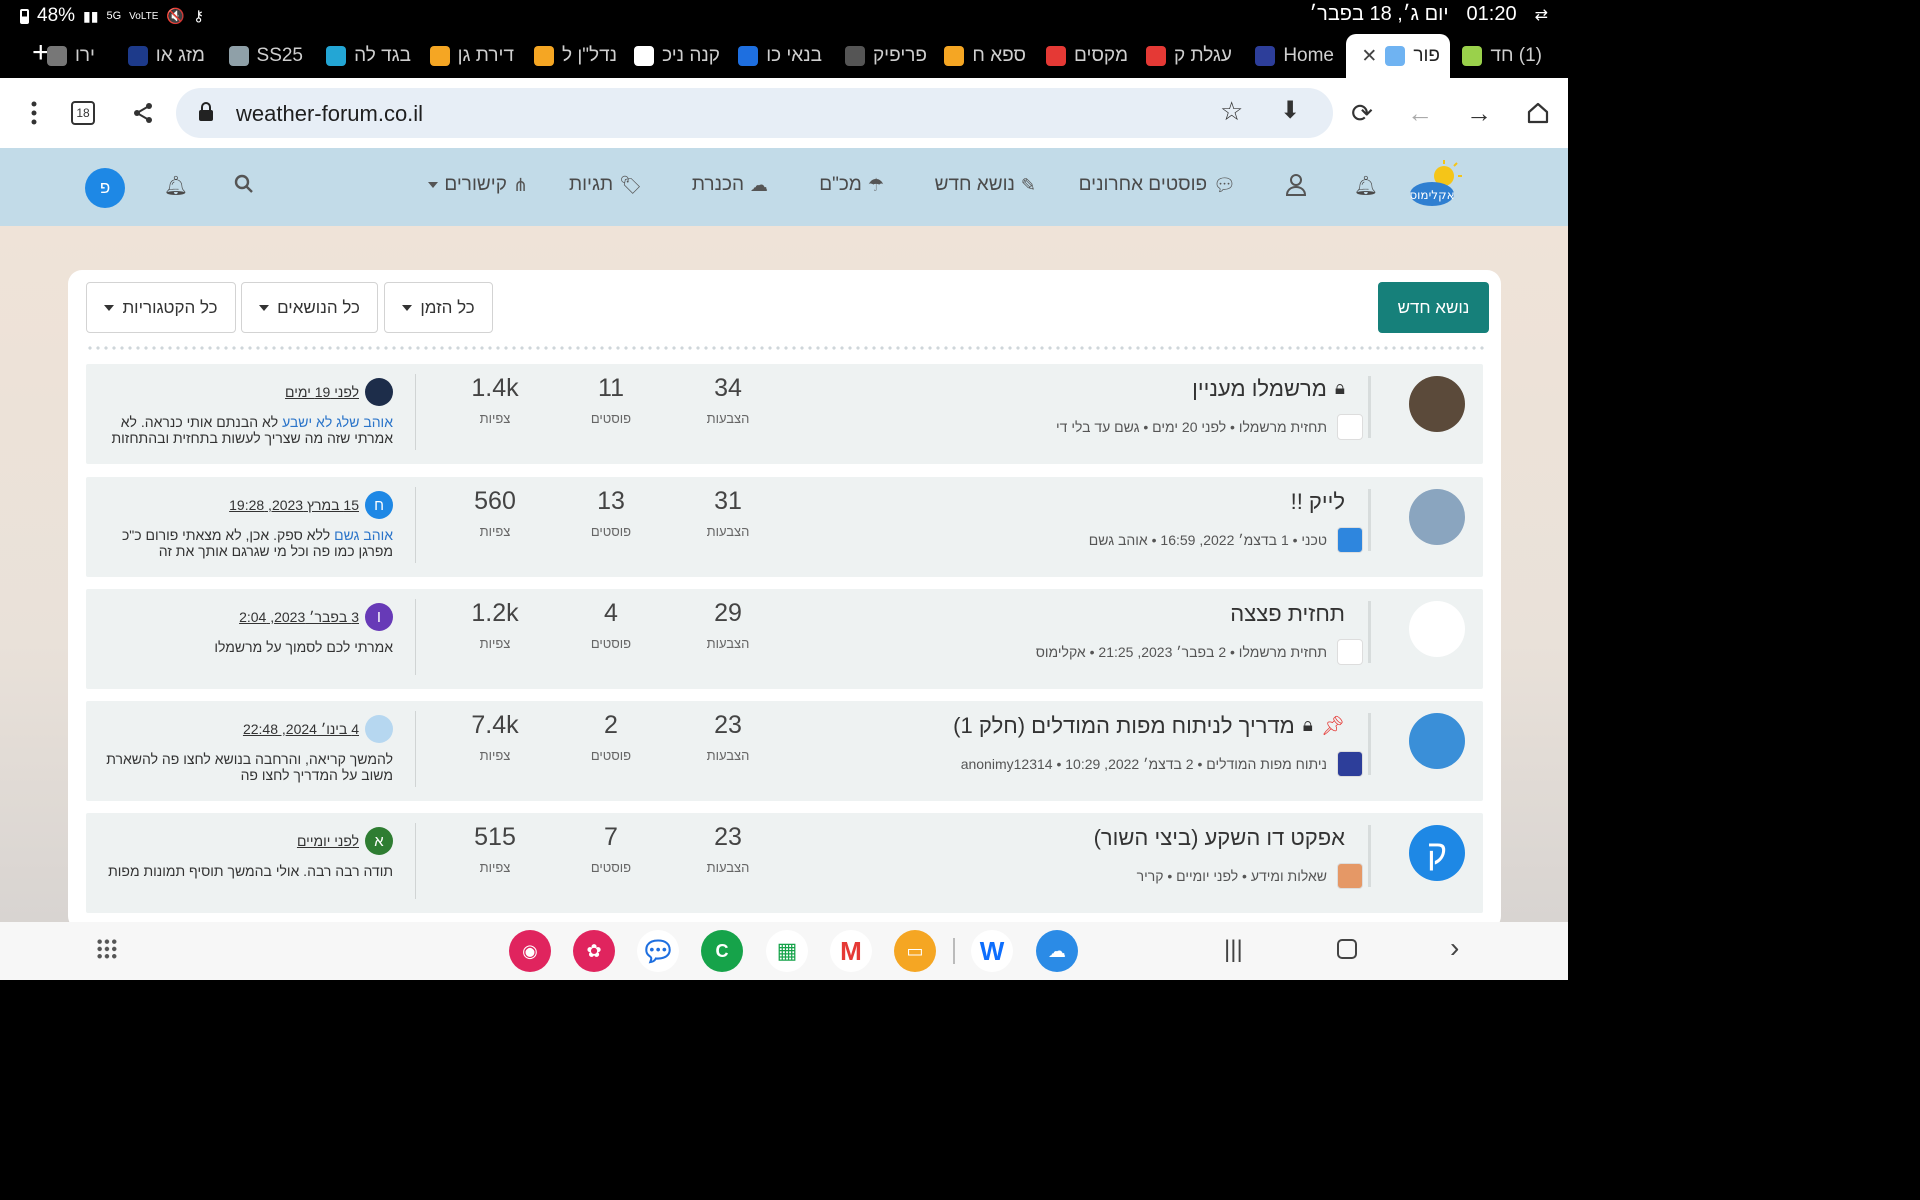 The height and width of the screenshot is (1200, 1920). Describe the element at coordinates (244, 184) in the screenshot. I see `search-icon` at that location.